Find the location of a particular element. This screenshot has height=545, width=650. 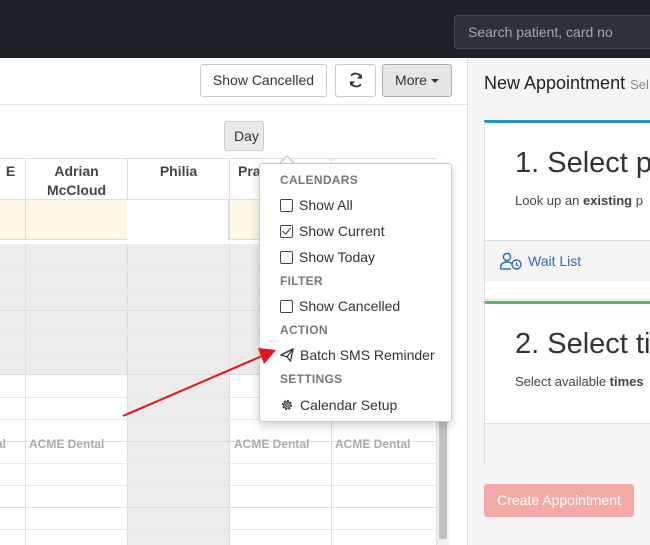

step1-text: Look up an existing p is located at coordinates (579, 200).